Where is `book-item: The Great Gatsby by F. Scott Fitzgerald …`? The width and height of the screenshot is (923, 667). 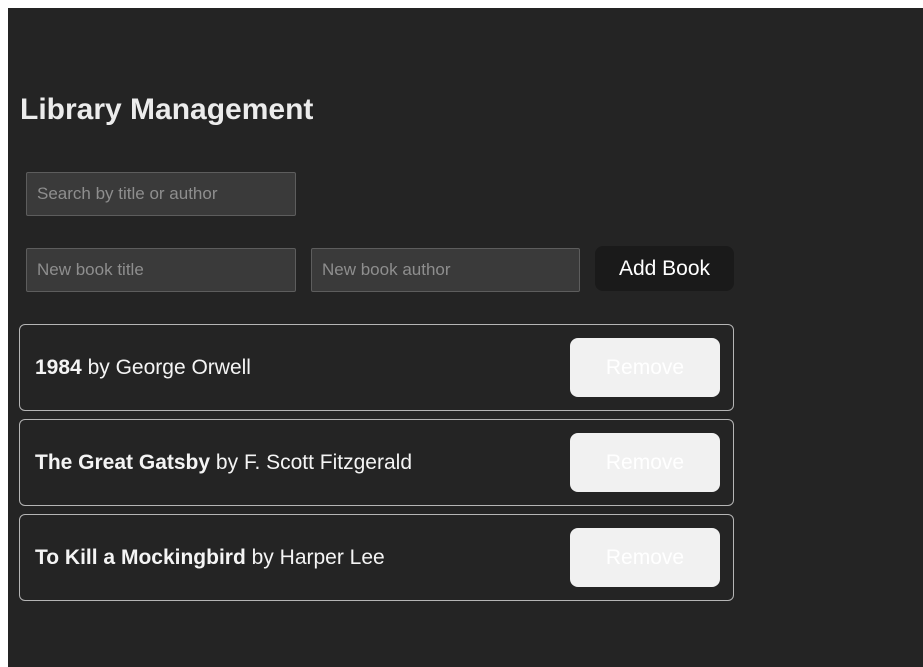 book-item: The Great Gatsby by F. Scott Fitzgerald … is located at coordinates (376, 462).